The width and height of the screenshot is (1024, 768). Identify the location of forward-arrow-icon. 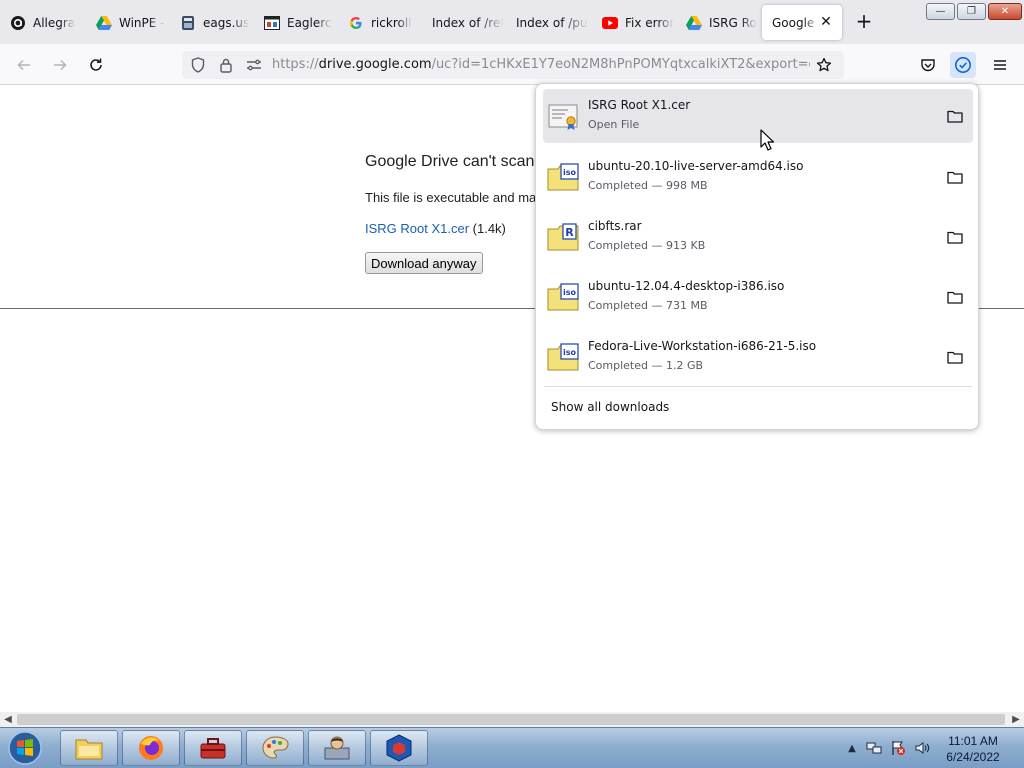
(60, 65).